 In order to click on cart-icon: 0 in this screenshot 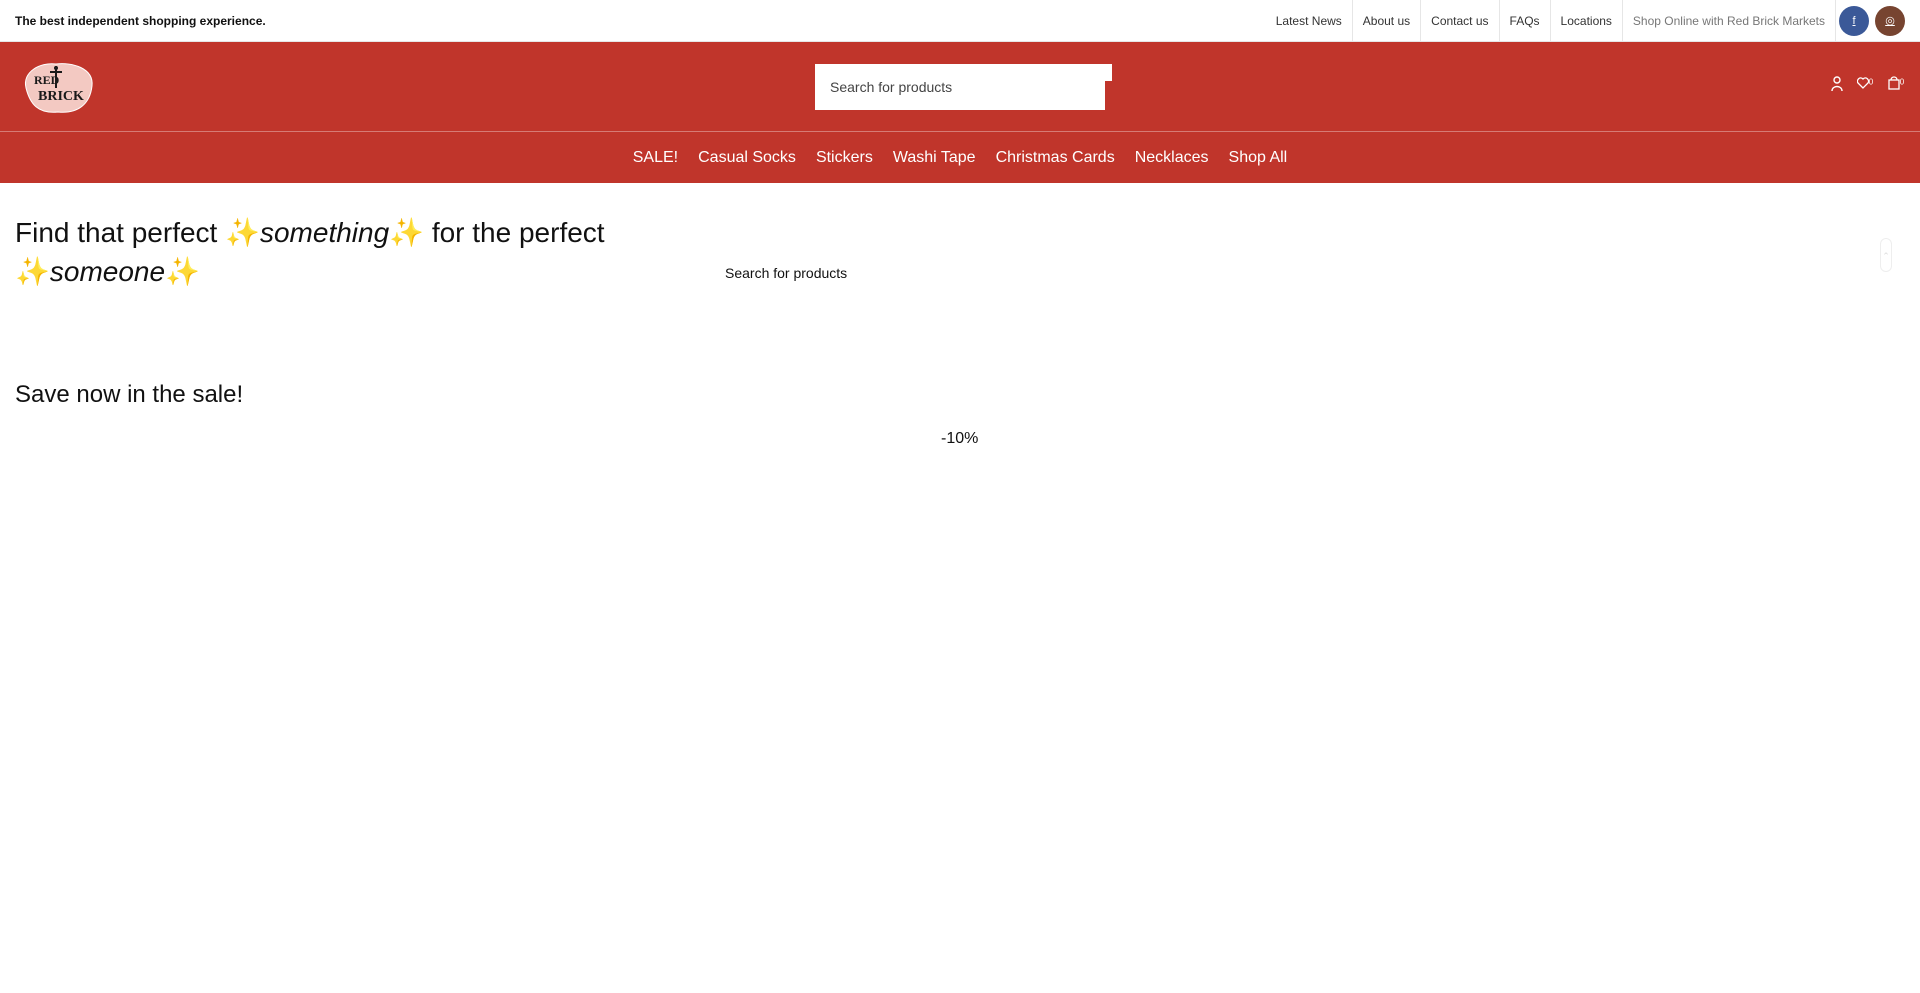, I will do `click(1896, 87)`.